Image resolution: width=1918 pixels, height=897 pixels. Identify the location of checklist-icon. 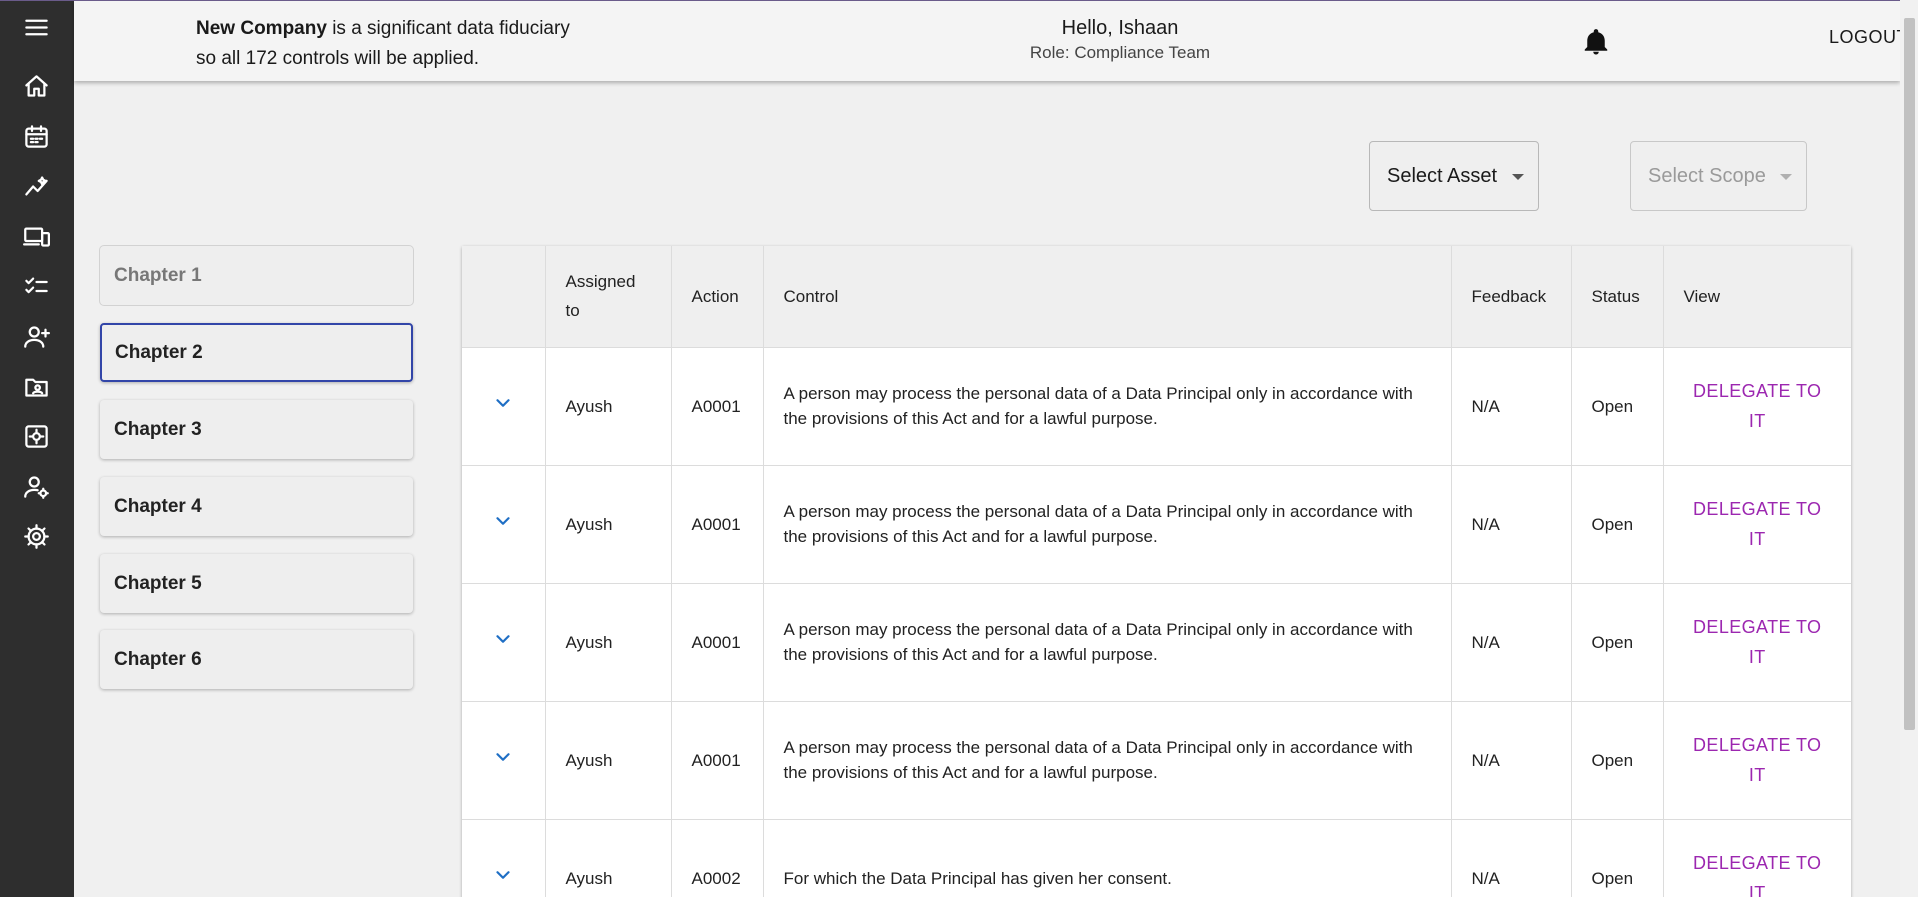
(36, 286).